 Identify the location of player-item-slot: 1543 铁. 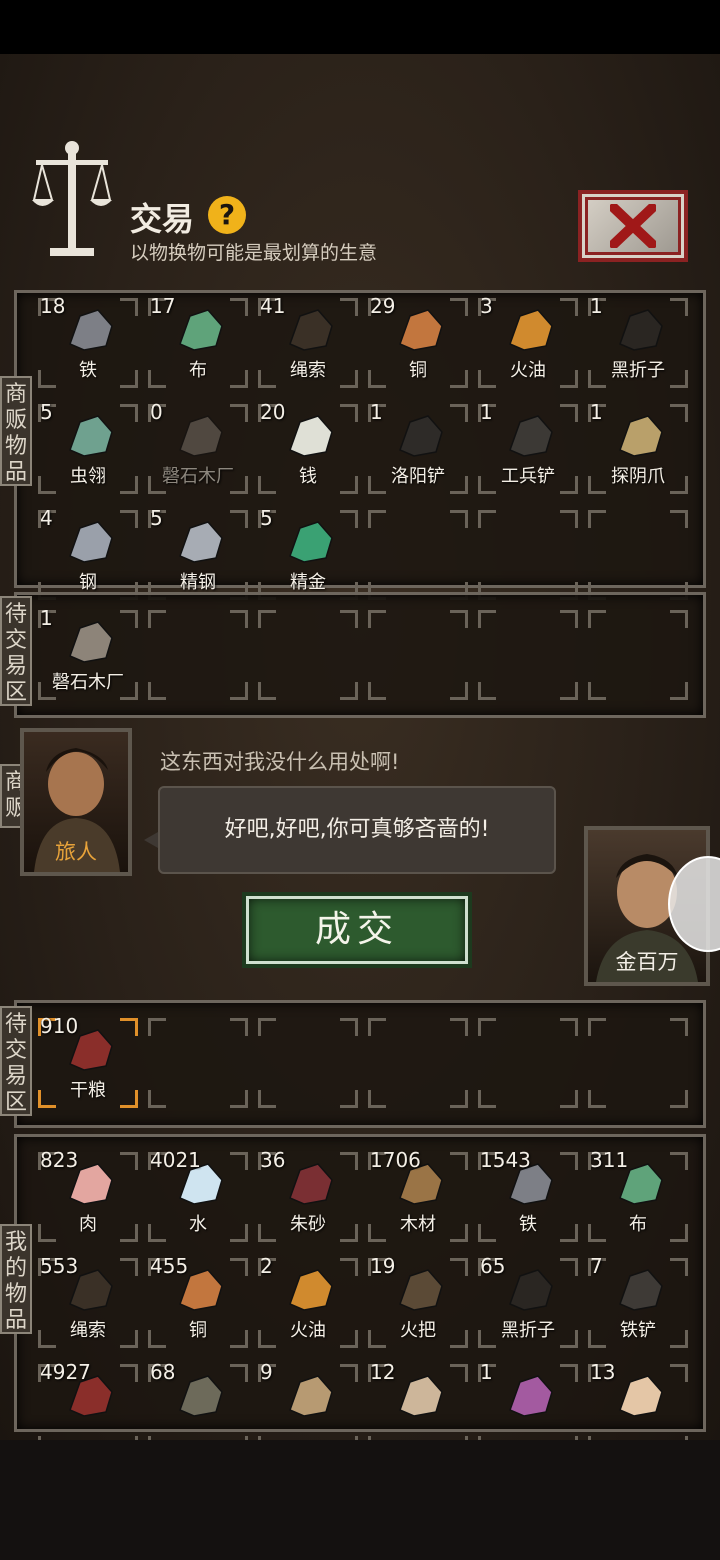
(528, 1198).